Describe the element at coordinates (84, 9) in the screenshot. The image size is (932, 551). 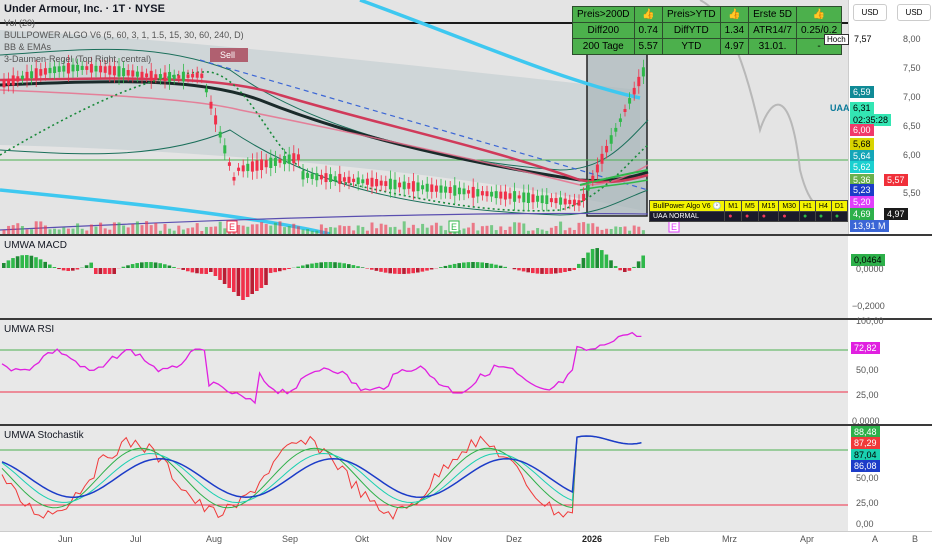
I see `symbol-title: Under Armour, Inc. · 1T · NYSE` at that location.